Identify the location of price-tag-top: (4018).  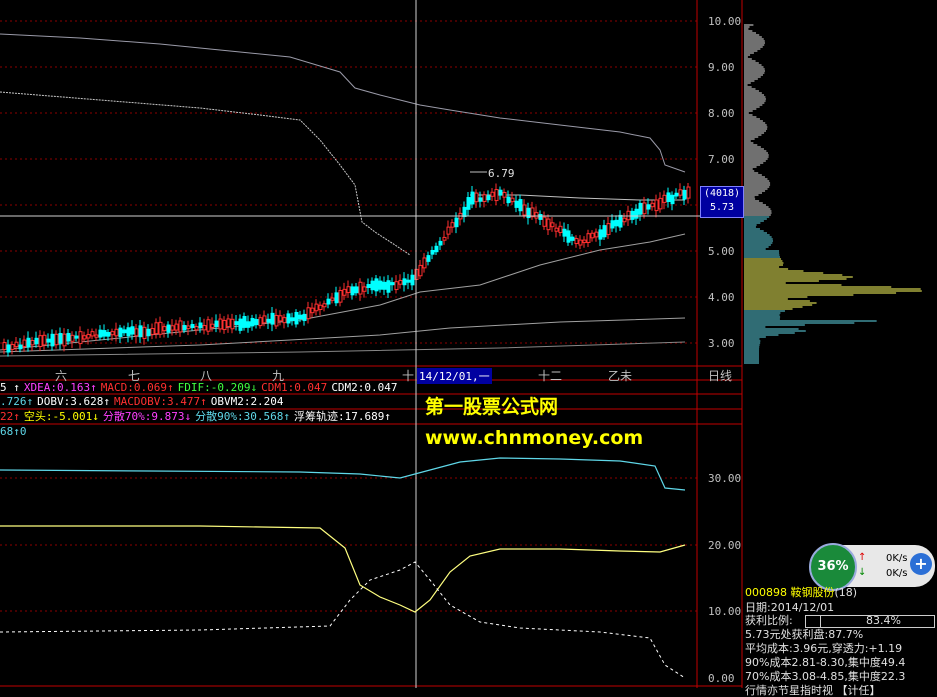
(722, 193).